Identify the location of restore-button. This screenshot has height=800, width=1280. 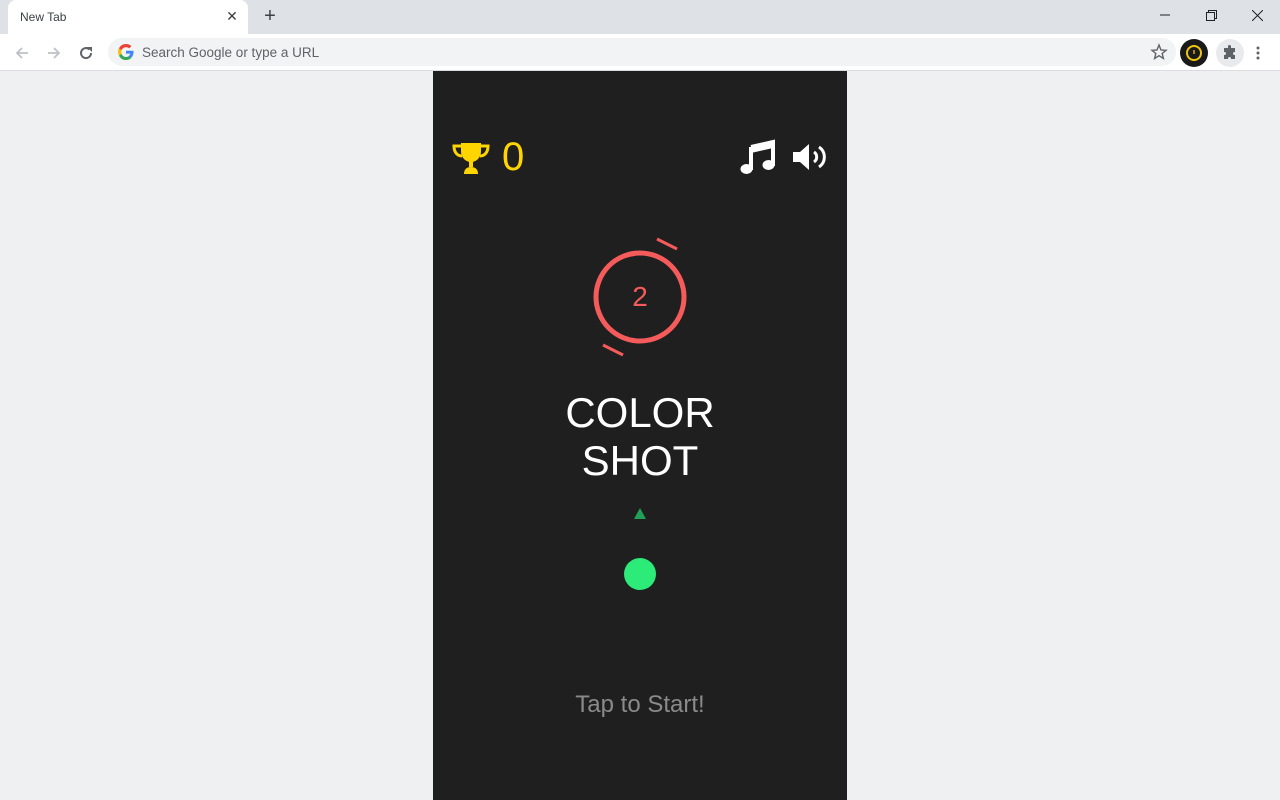
(1211, 15).